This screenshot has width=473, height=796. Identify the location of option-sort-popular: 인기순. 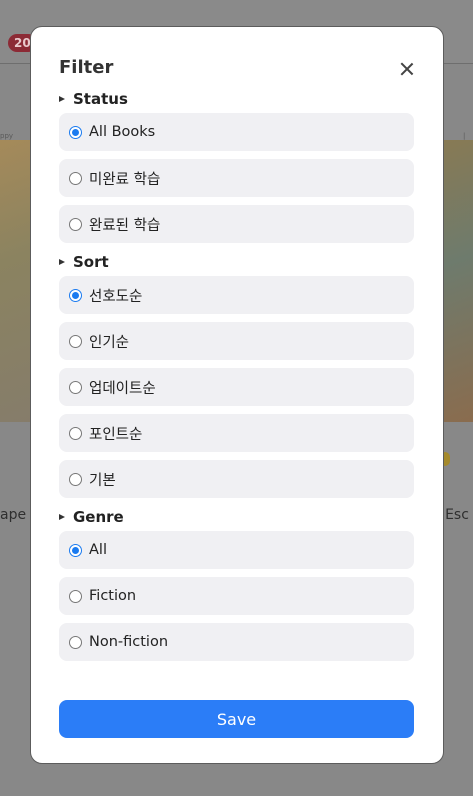
(236, 341).